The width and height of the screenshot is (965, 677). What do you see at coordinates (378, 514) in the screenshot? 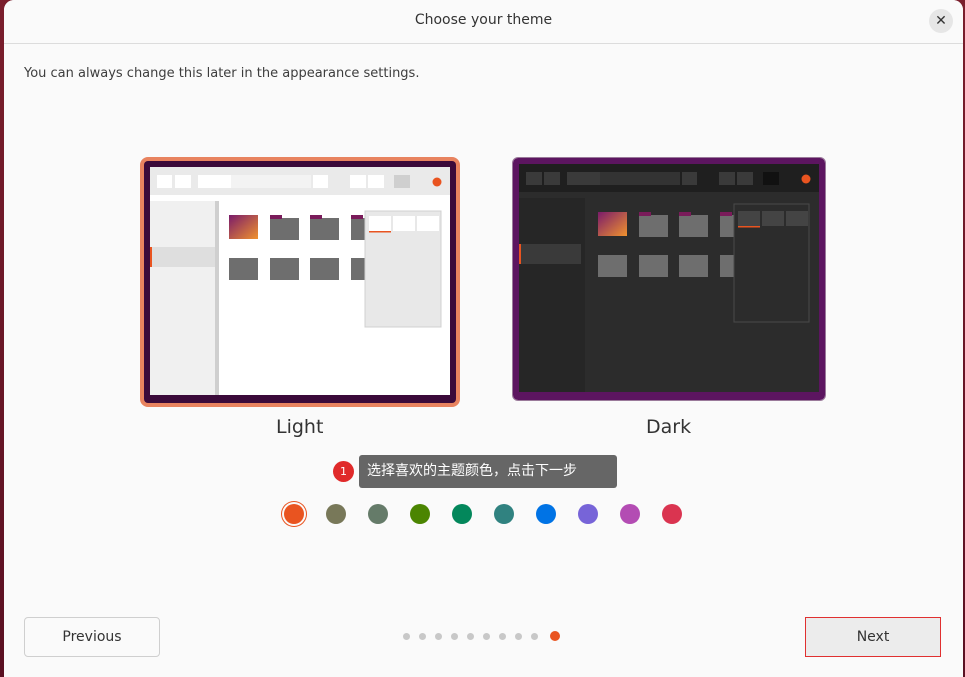
I see `accent-swatch-sage` at bounding box center [378, 514].